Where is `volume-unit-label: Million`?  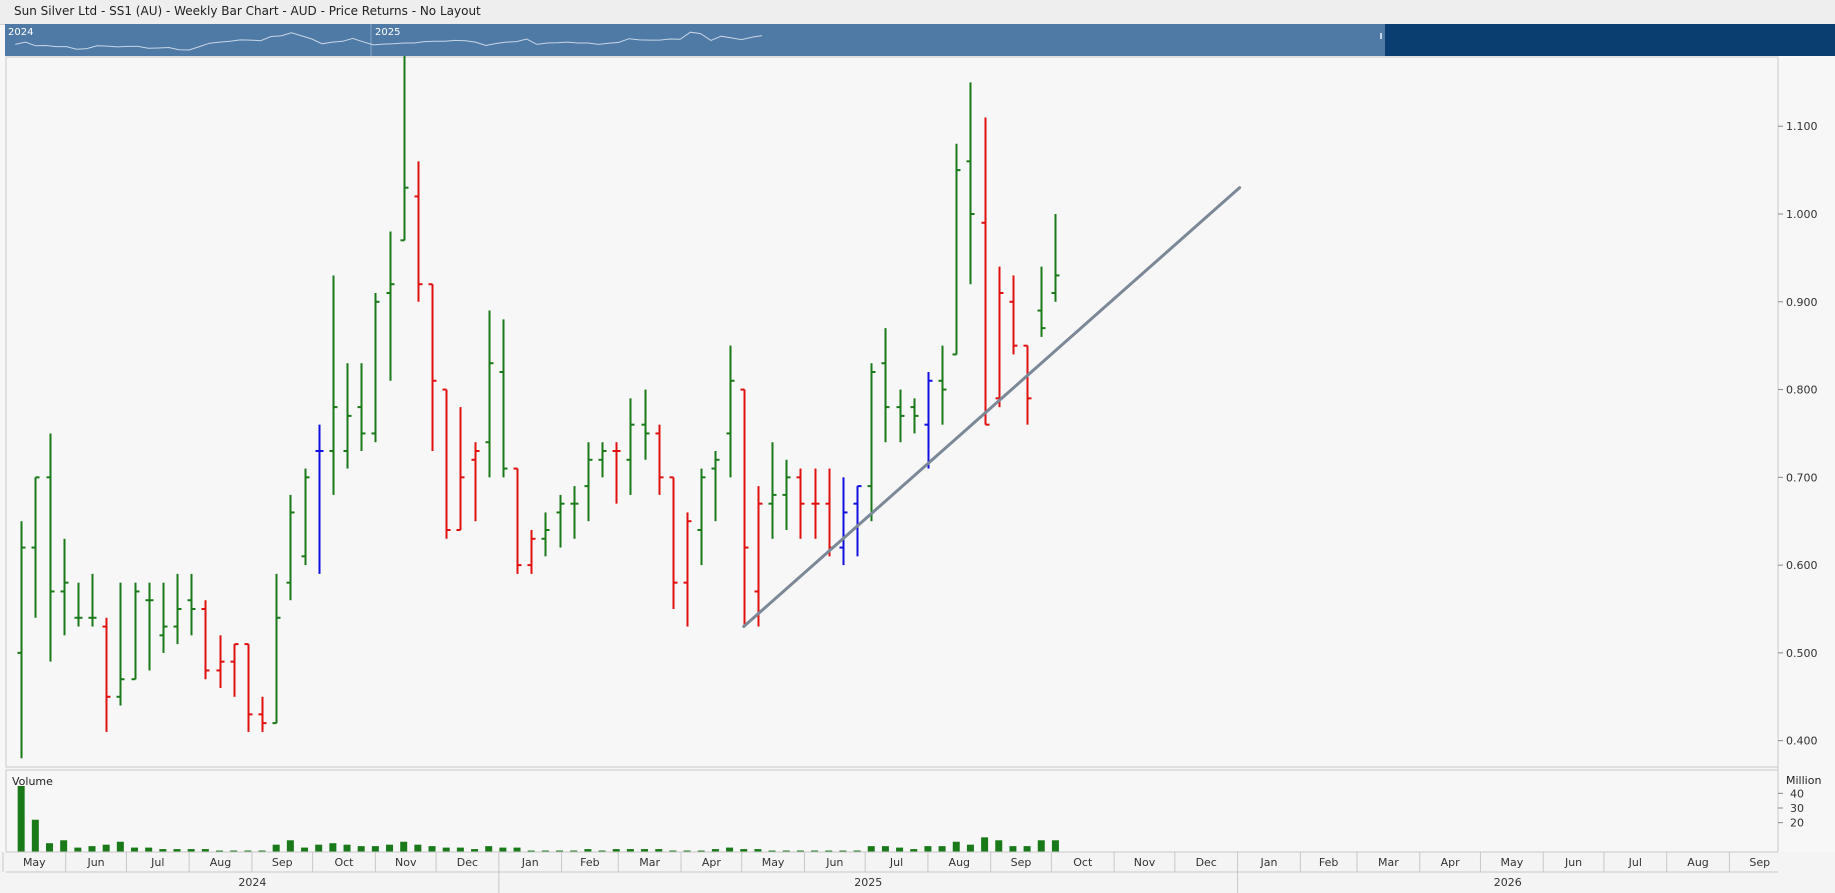
volume-unit-label: Million is located at coordinates (1803, 780).